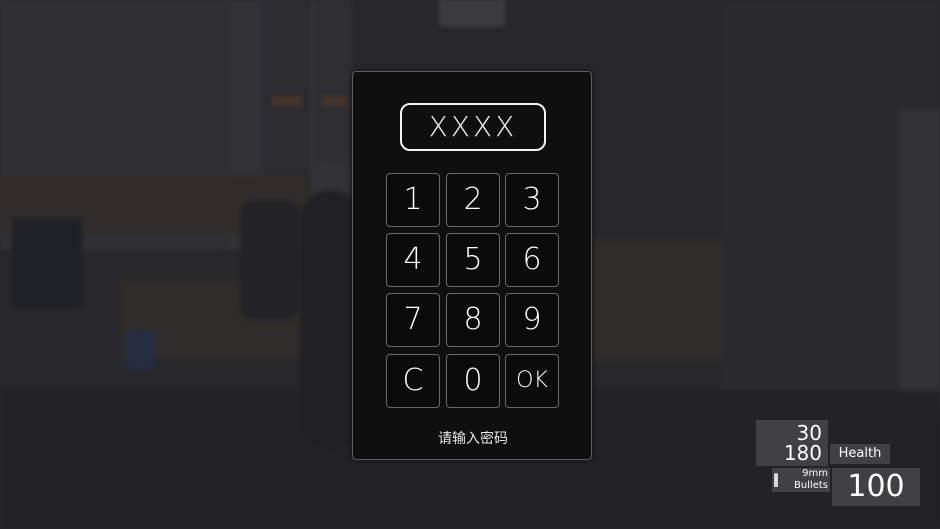 This screenshot has width=940, height=529. What do you see at coordinates (876, 487) in the screenshot?
I see `health-value: 100` at bounding box center [876, 487].